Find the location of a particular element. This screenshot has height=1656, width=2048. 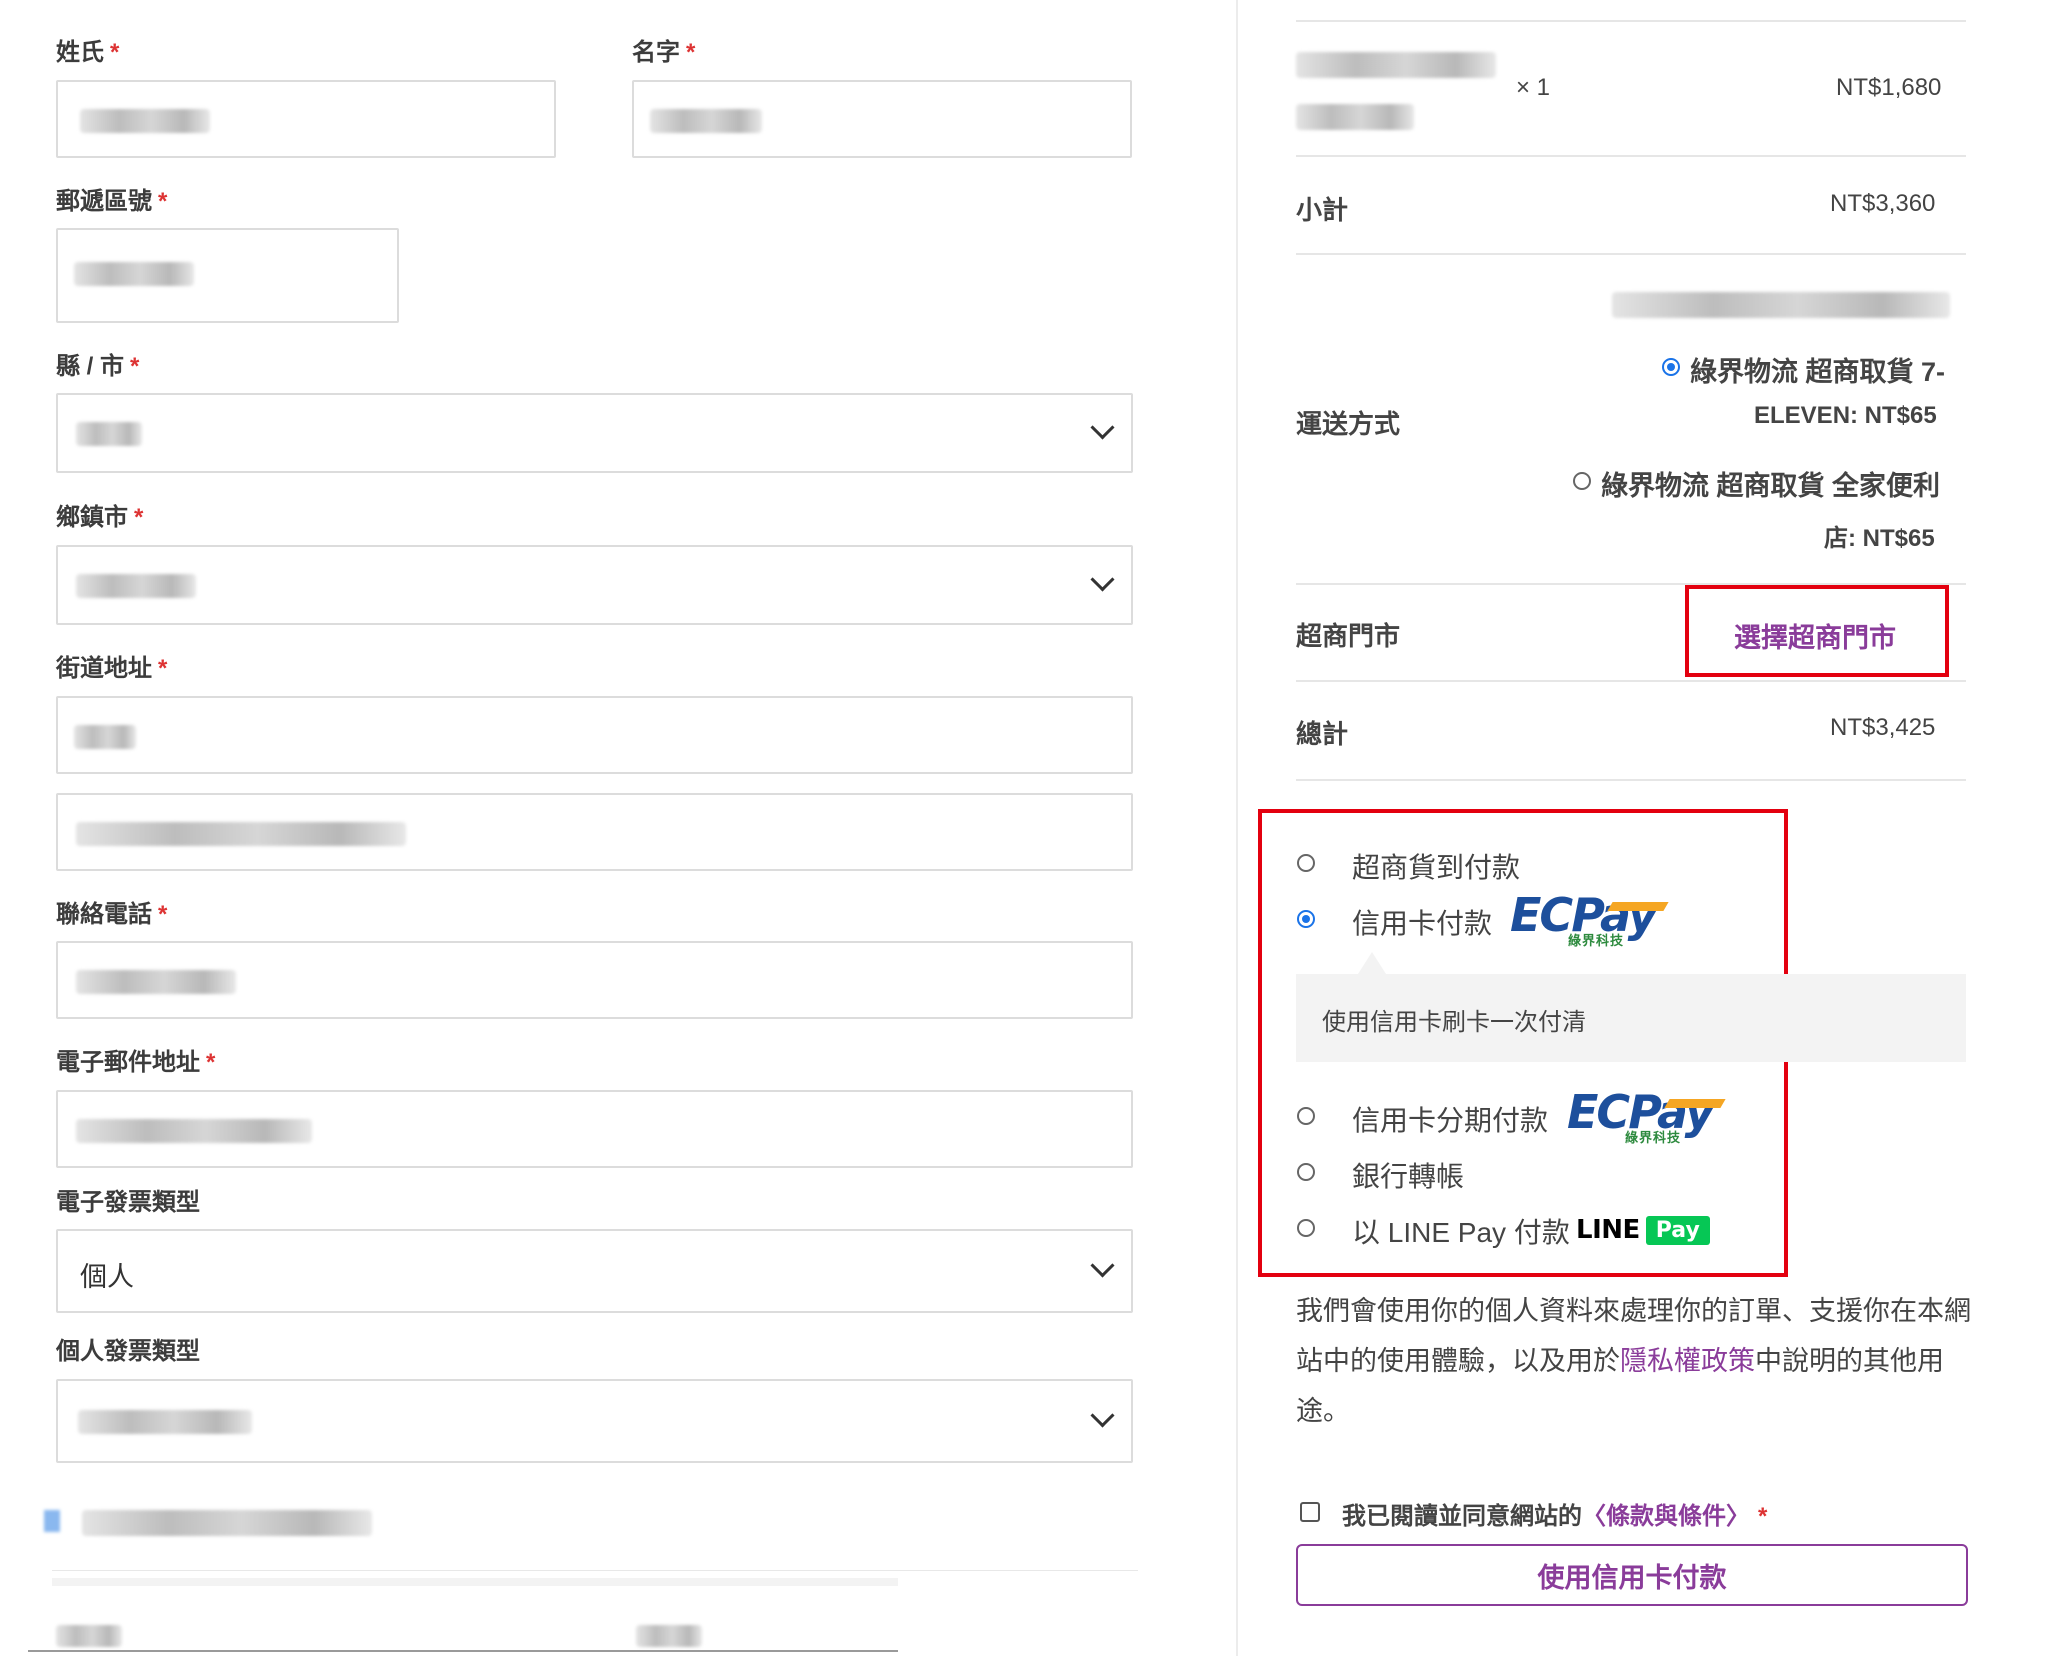

street-label: 街道地址 * is located at coordinates (112, 668).